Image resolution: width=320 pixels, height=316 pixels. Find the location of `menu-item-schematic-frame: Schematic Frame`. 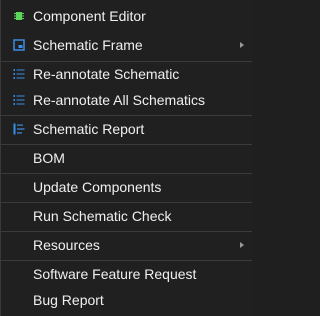

menu-item-schematic-frame: Schematic Frame is located at coordinates (126, 45).